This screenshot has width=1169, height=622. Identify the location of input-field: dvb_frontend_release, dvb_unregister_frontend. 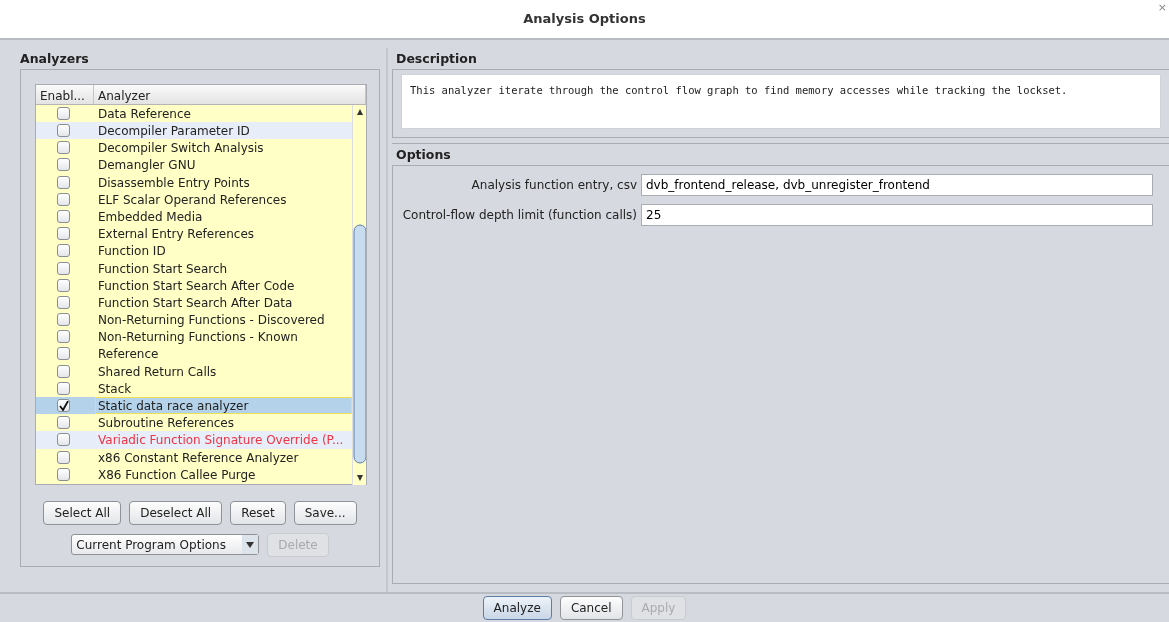
(897, 184).